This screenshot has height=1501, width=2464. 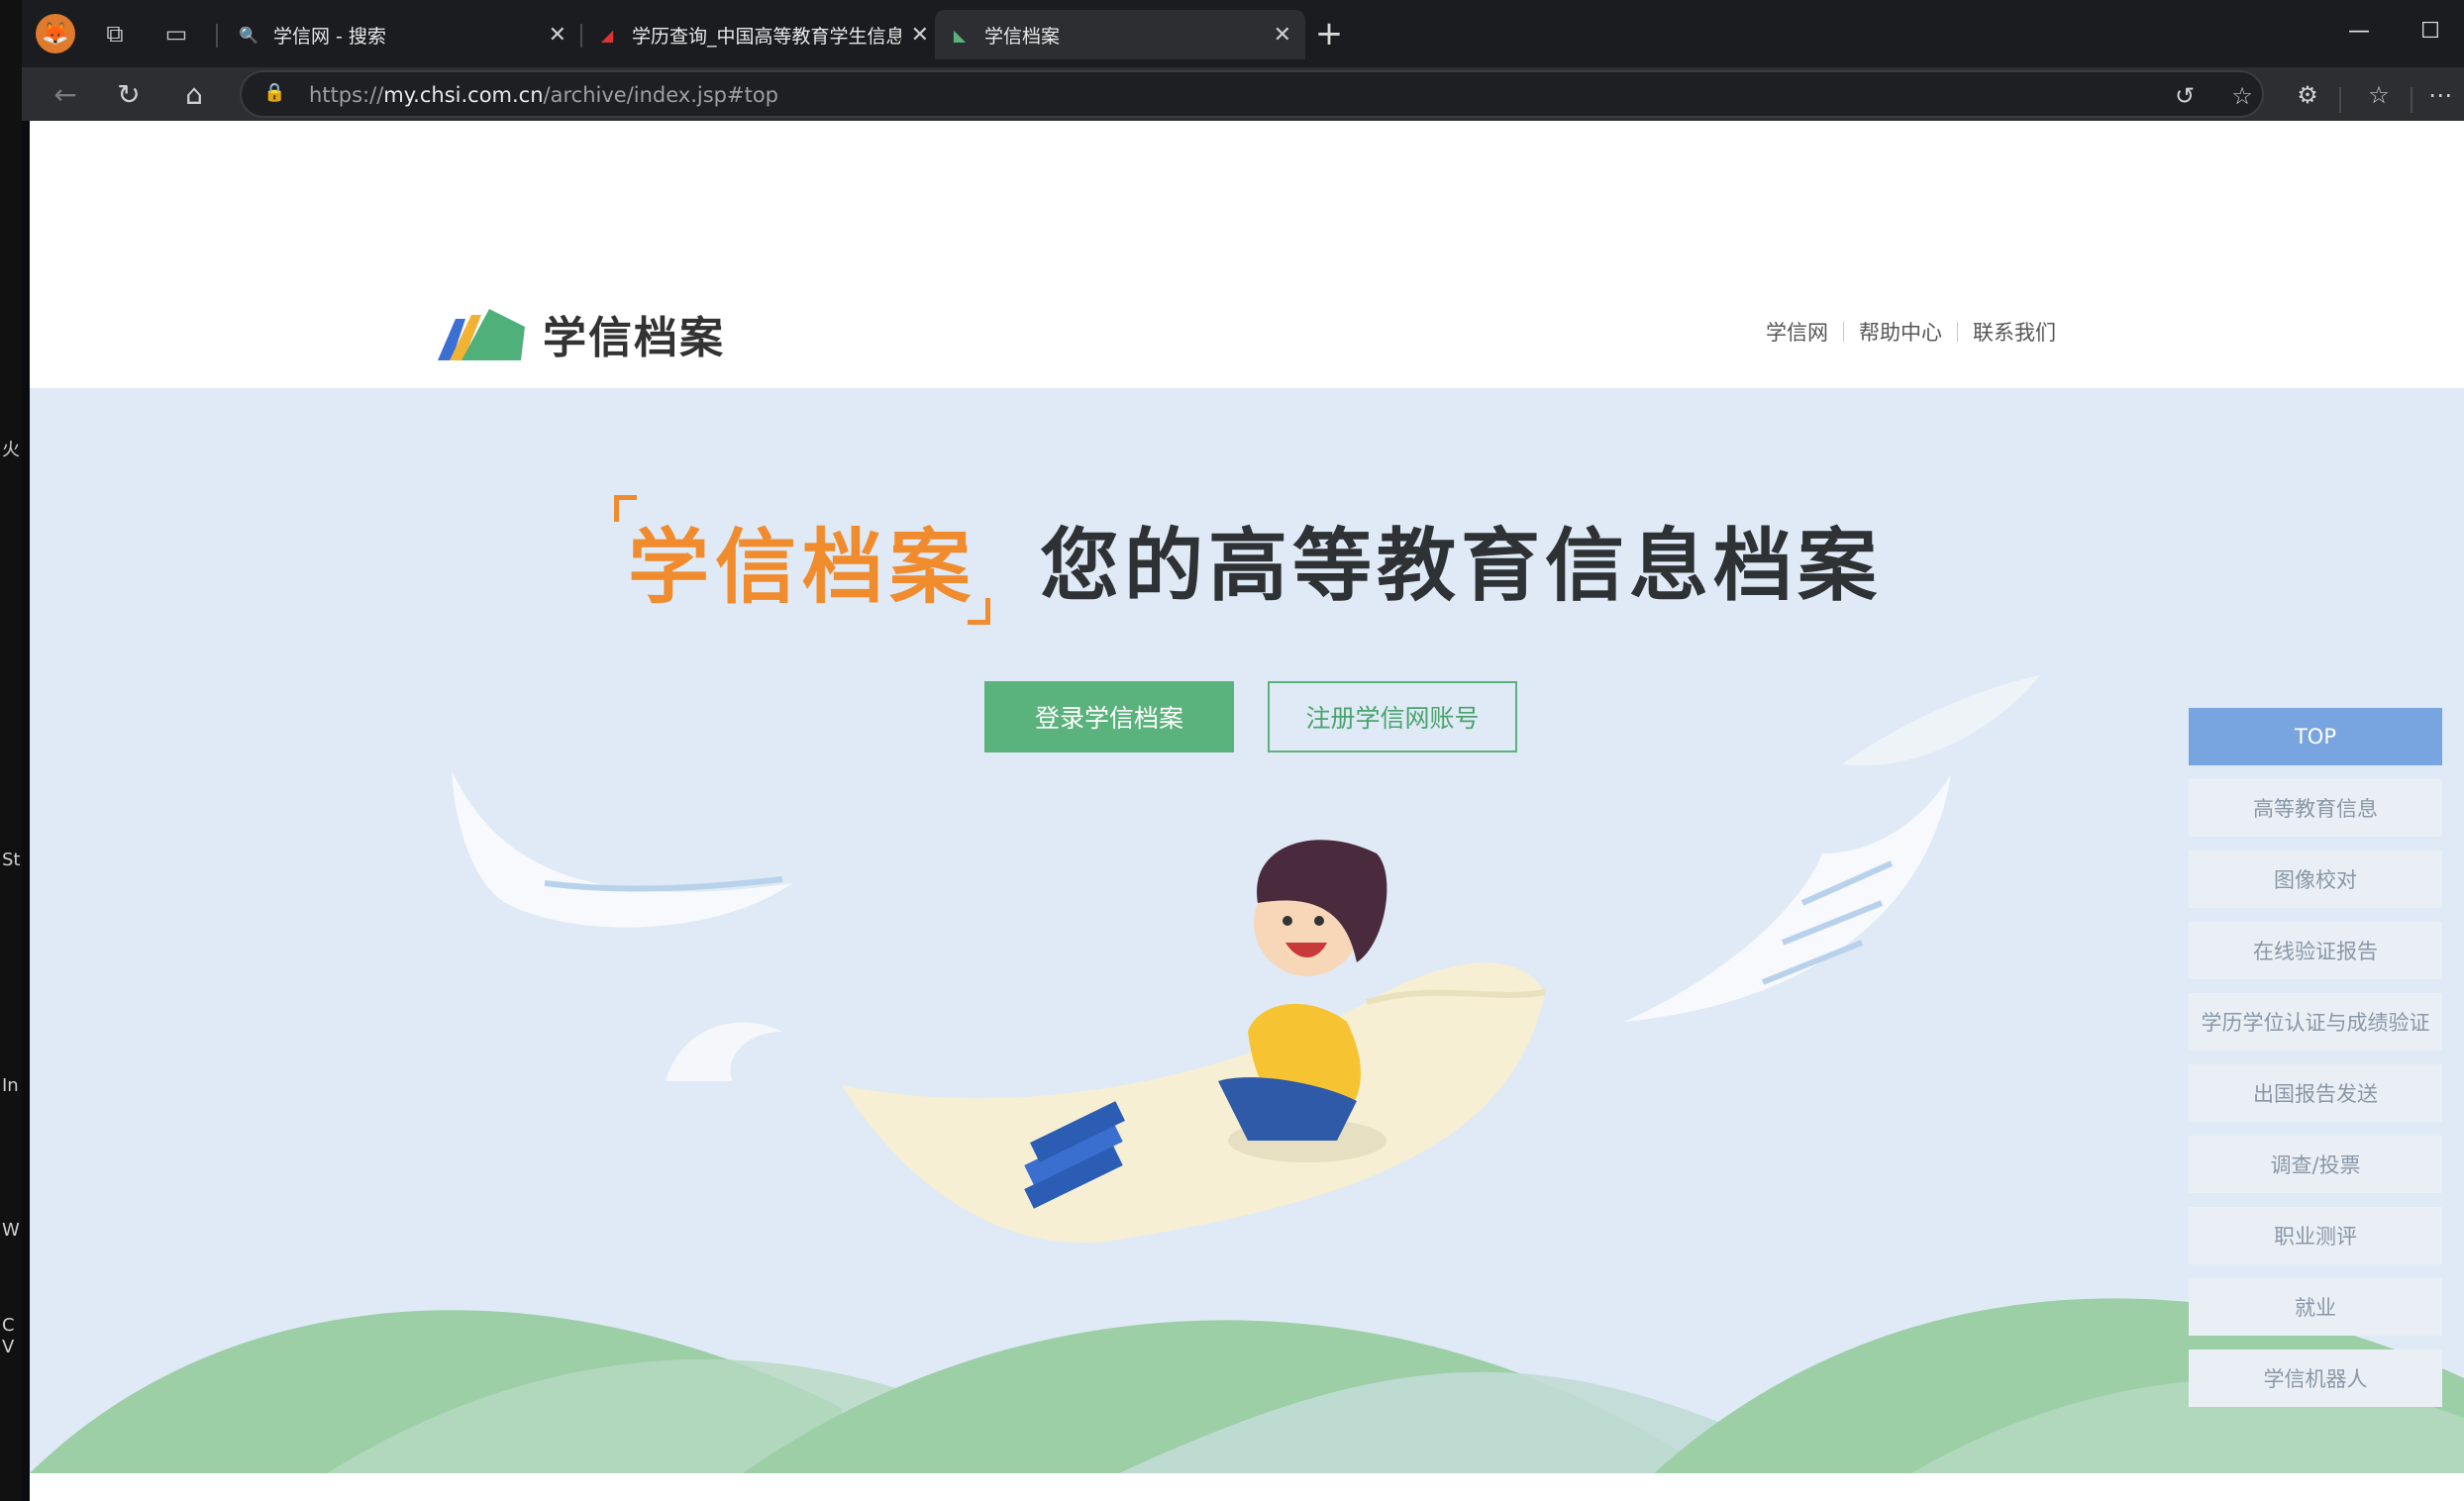 What do you see at coordinates (12, 860) in the screenshot?
I see `desktop-label: St` at bounding box center [12, 860].